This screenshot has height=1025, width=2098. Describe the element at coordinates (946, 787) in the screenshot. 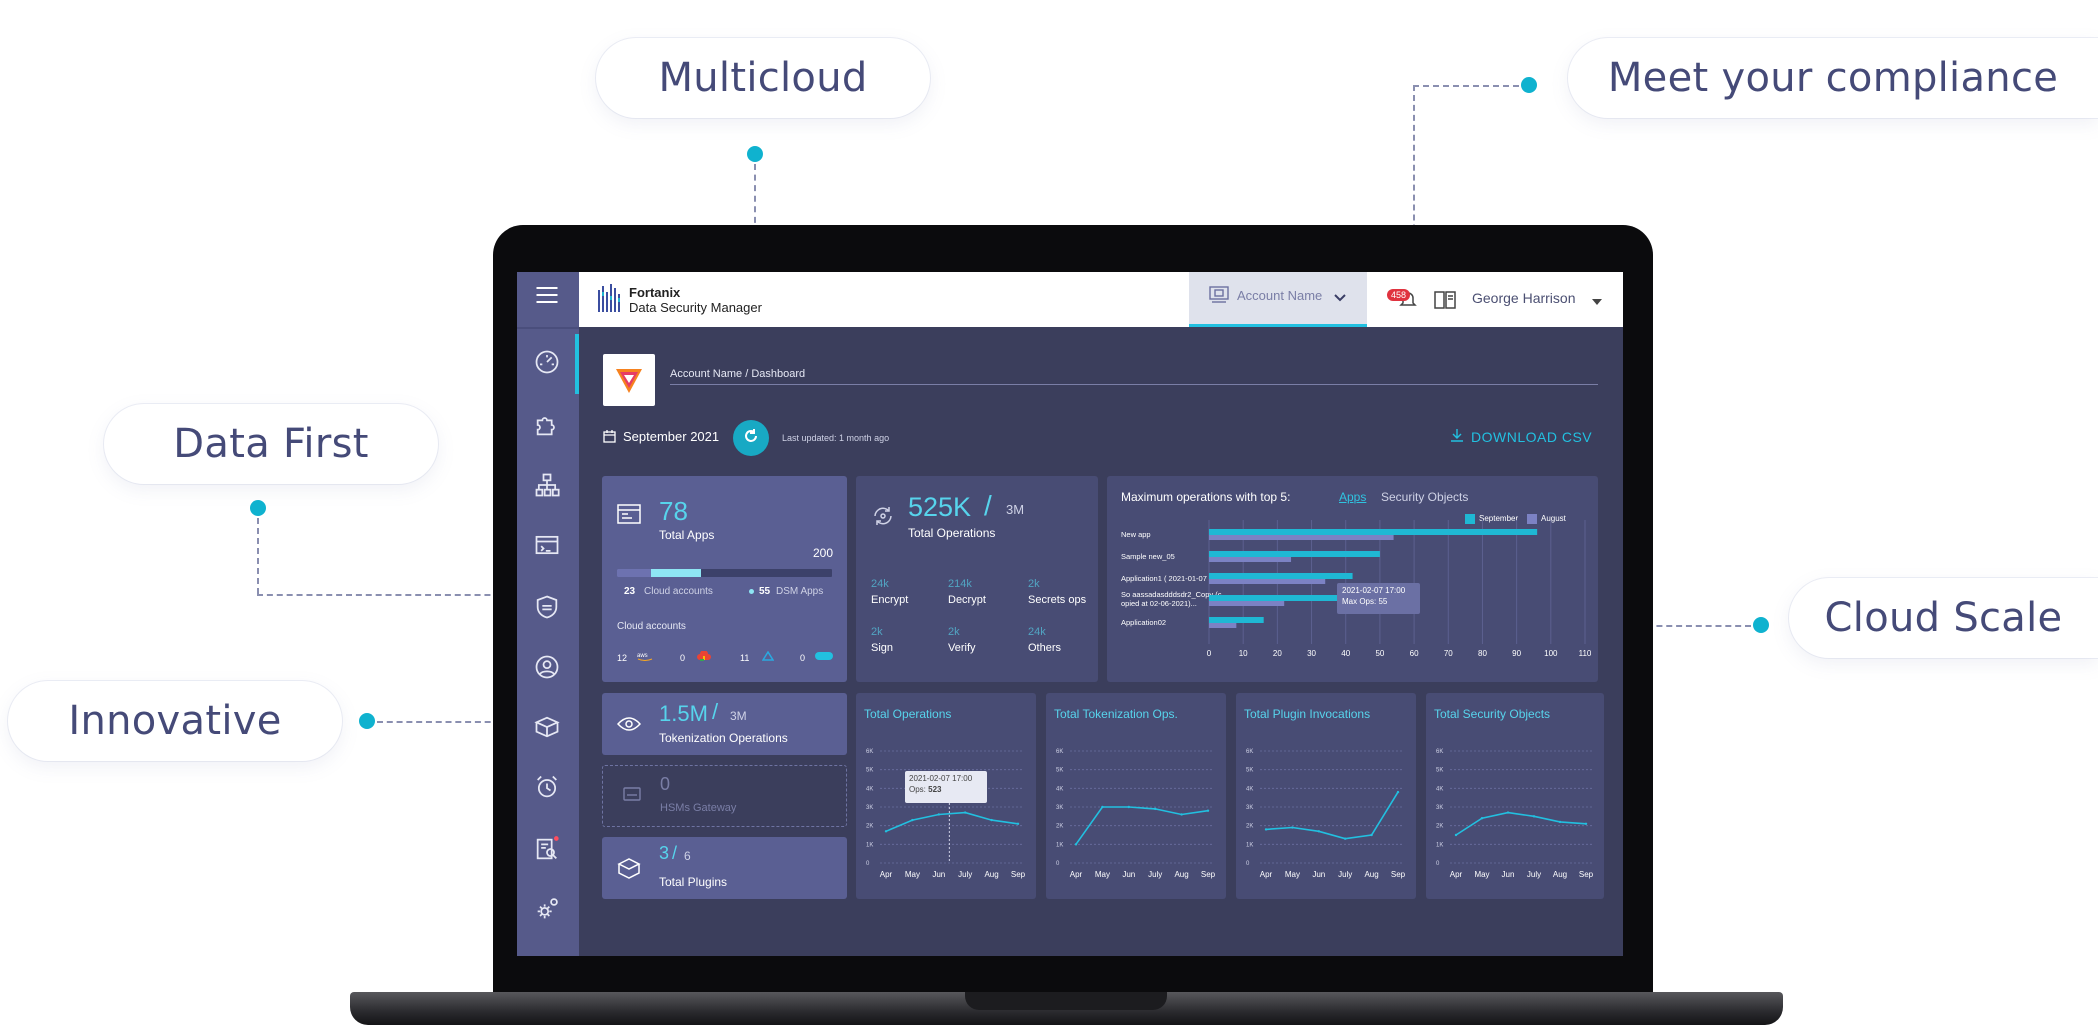

I see `operations-tooltip: 2021-02-07 17:00 Ops: 523` at that location.